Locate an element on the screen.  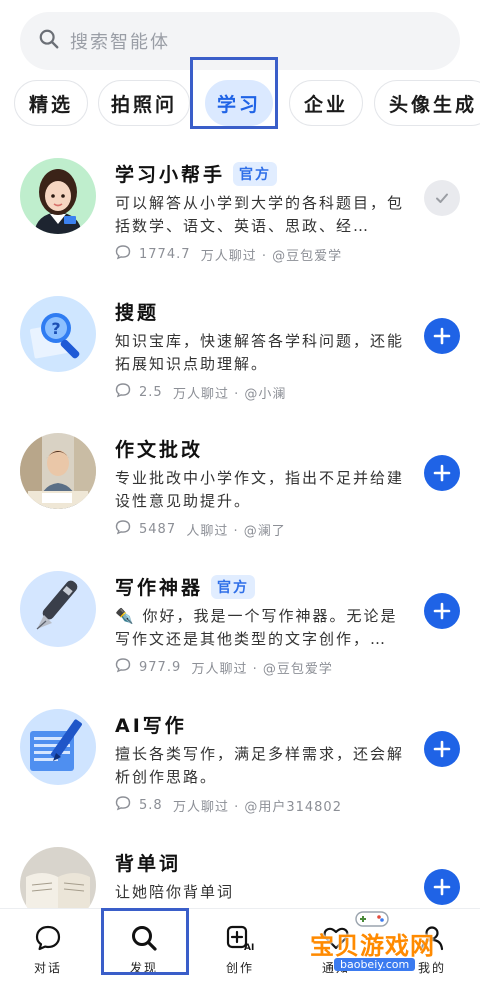
nav-create: AI 创作 is located at coordinates (240, 949).